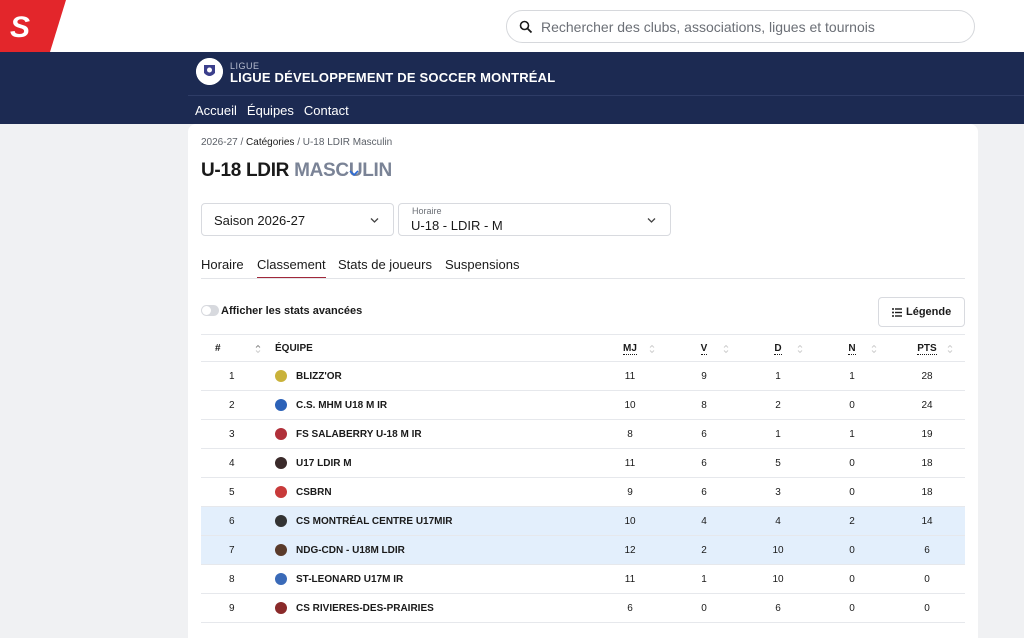  Describe the element at coordinates (630, 550) in the screenshot. I see `gp-cell: 12` at that location.